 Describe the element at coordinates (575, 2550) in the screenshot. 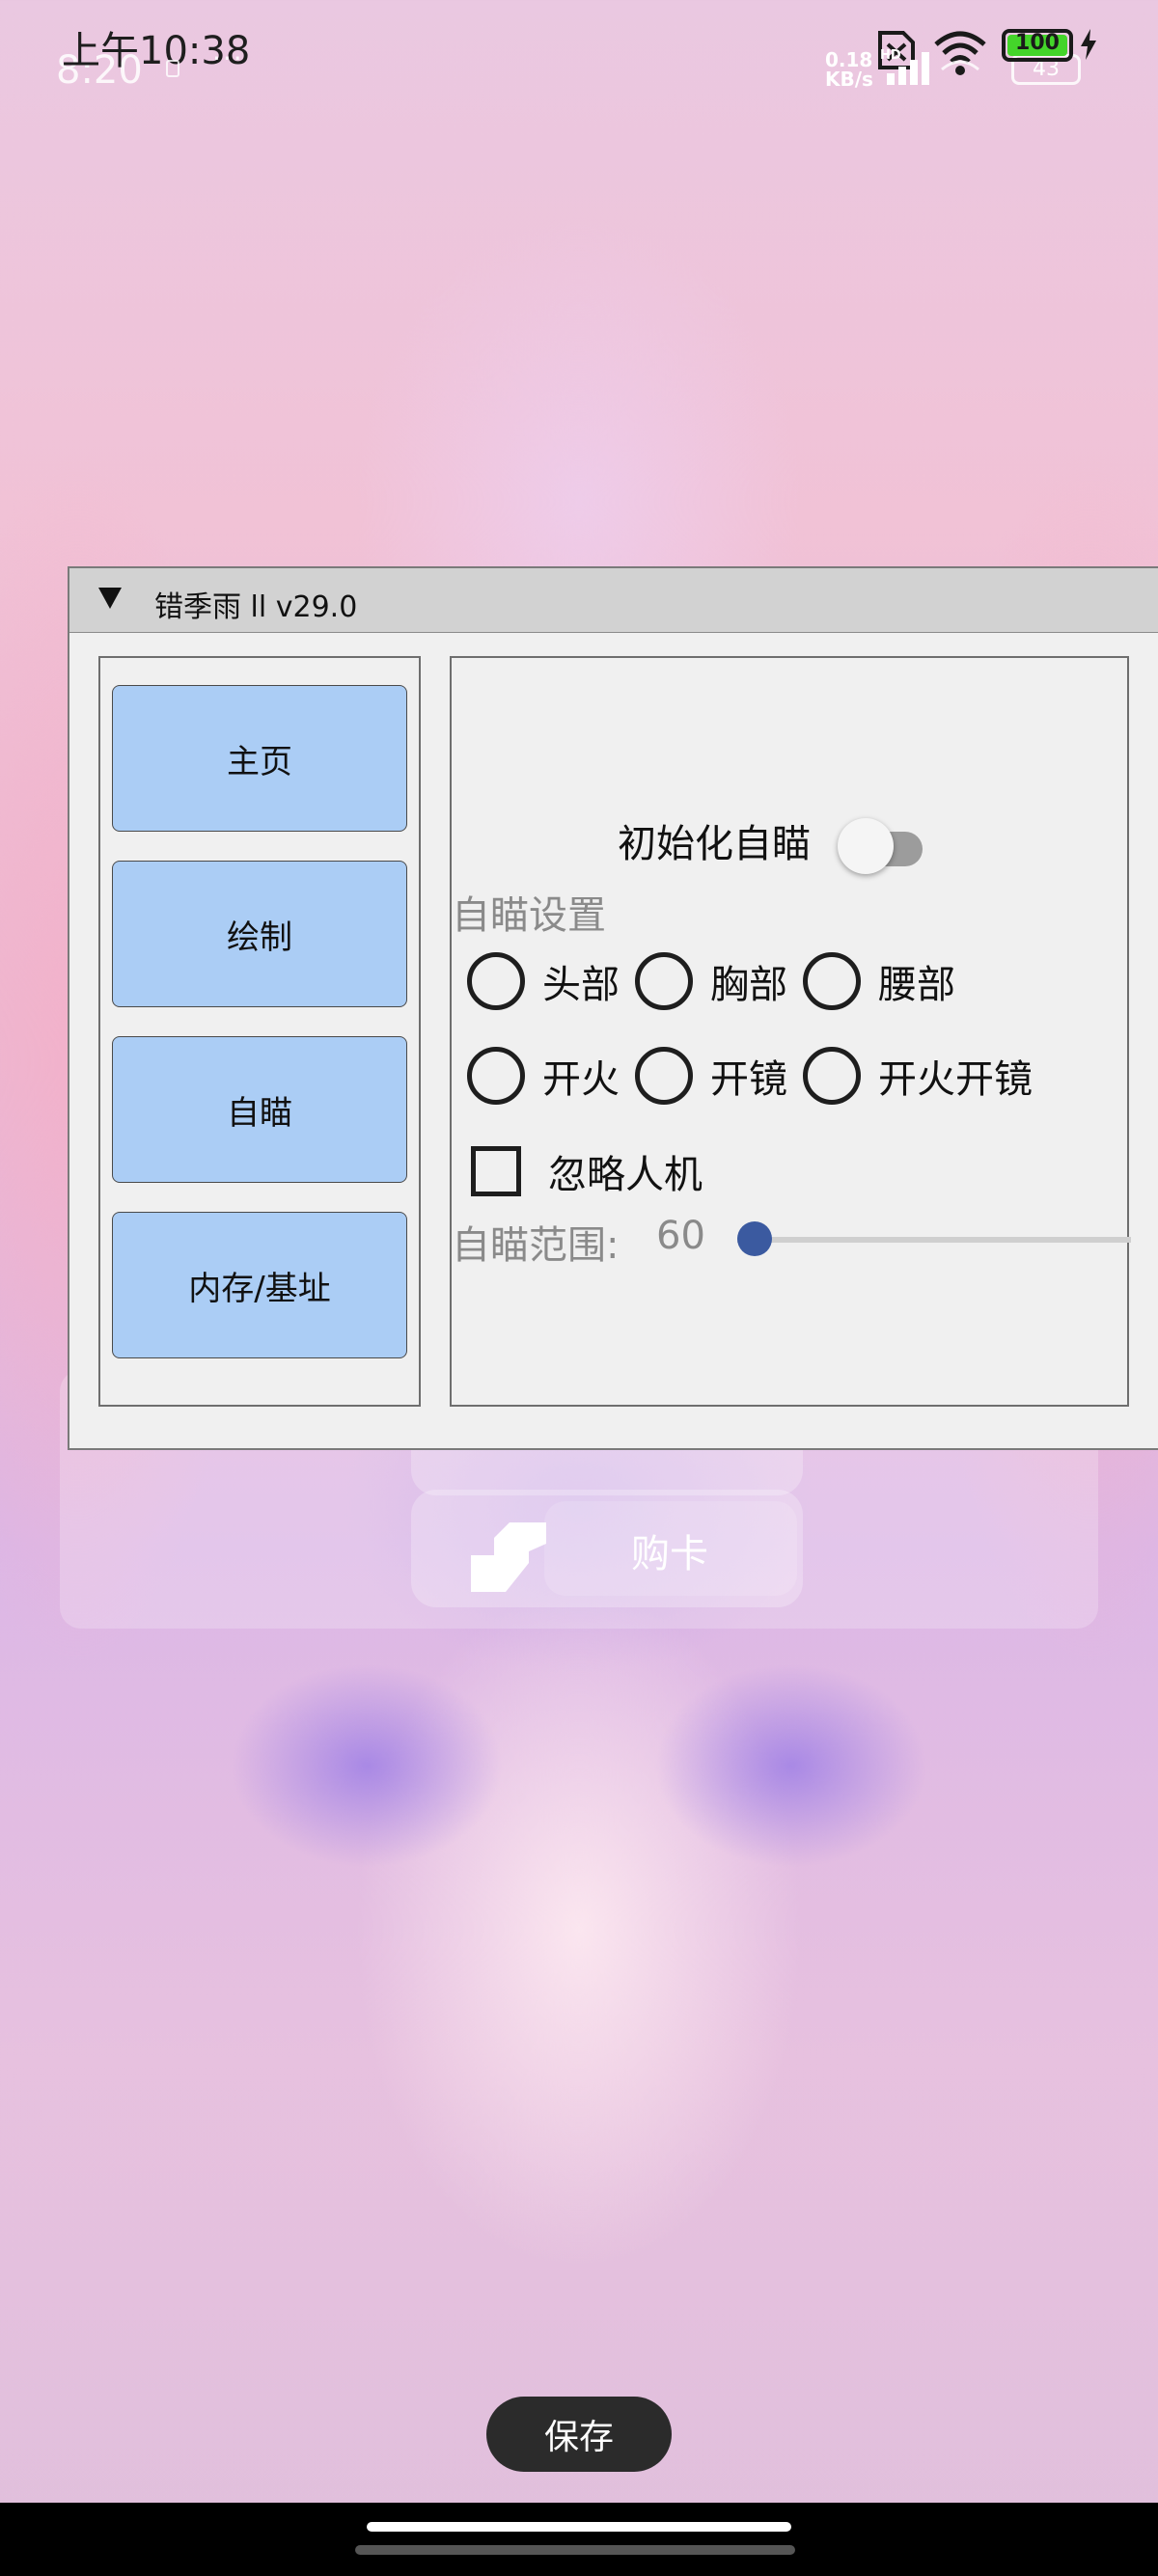

I see `home-indicator-shadow` at that location.